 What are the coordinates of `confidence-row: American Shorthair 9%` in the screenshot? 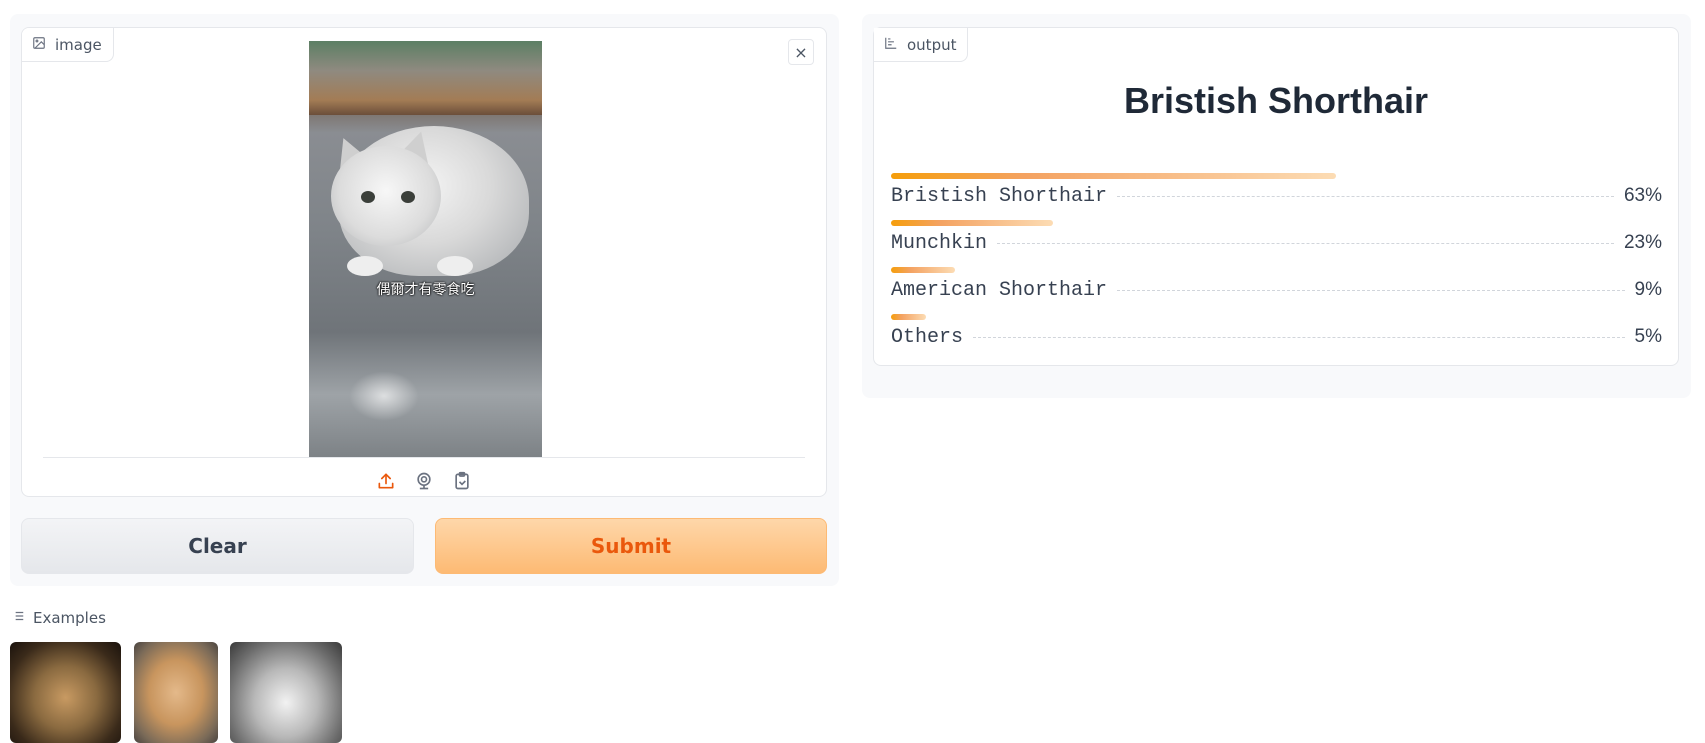 It's located at (1276, 291).